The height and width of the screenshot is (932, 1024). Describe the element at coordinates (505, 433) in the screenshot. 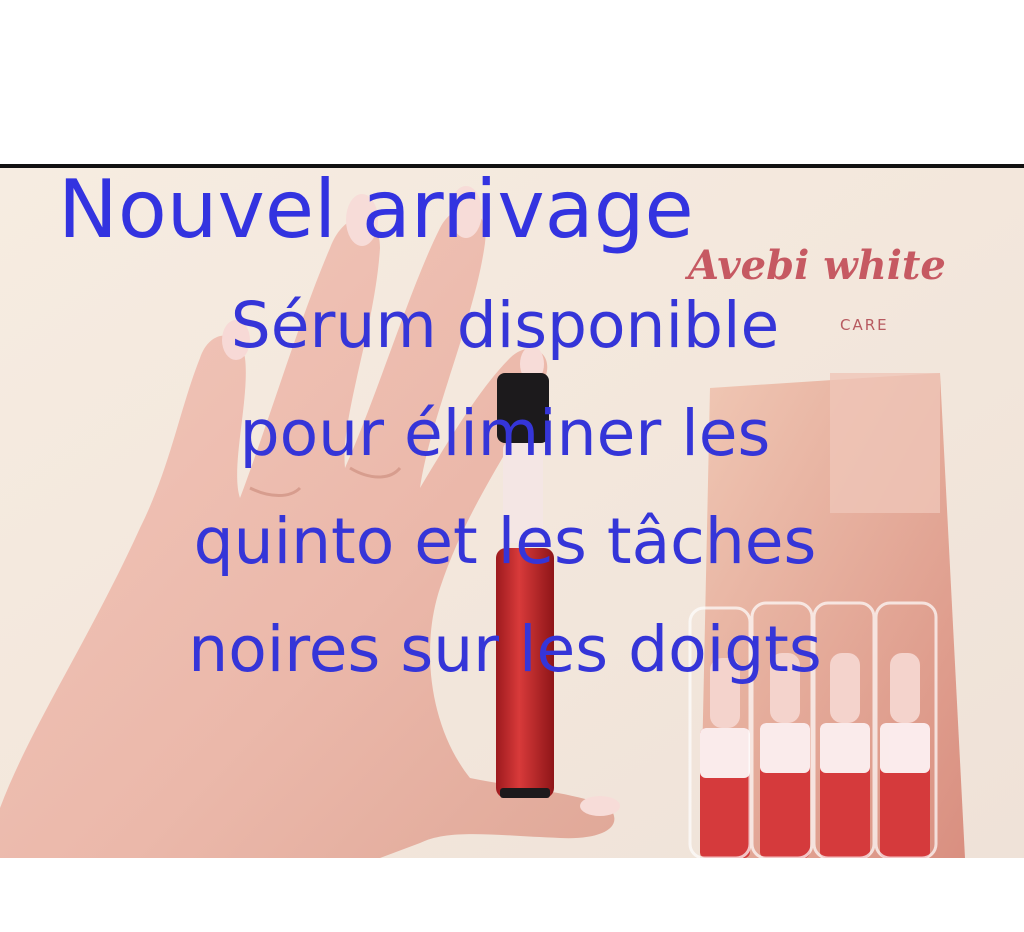

I see `body-line: pour éliminer les` at that location.